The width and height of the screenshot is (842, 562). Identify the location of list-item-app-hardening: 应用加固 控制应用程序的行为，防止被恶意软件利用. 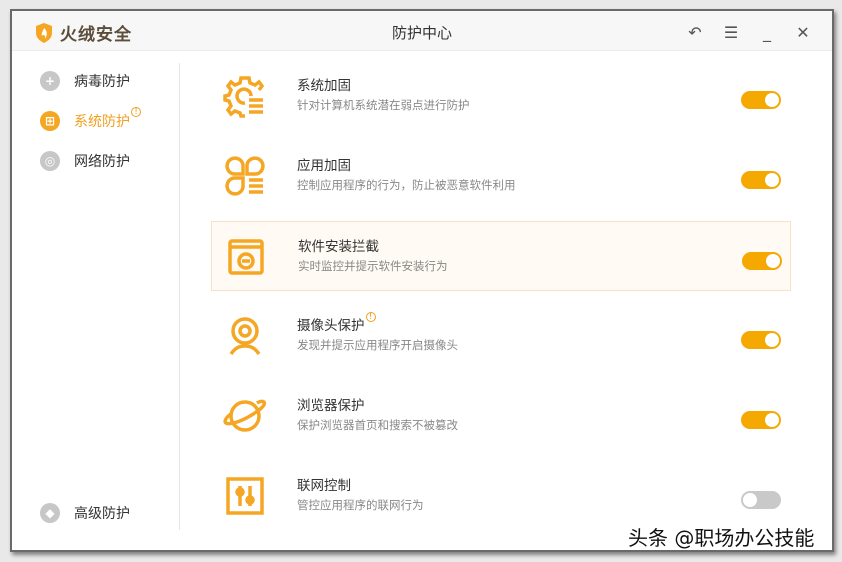
(501, 176).